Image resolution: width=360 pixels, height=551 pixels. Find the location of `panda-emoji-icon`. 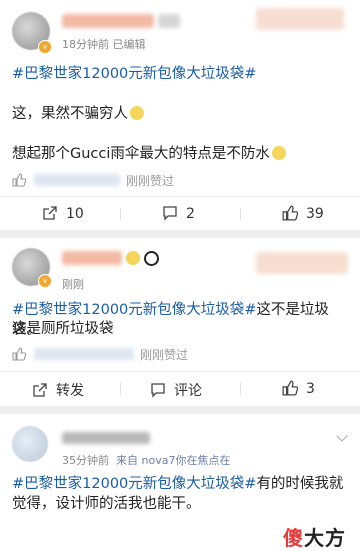

panda-emoji-icon is located at coordinates (151, 258).